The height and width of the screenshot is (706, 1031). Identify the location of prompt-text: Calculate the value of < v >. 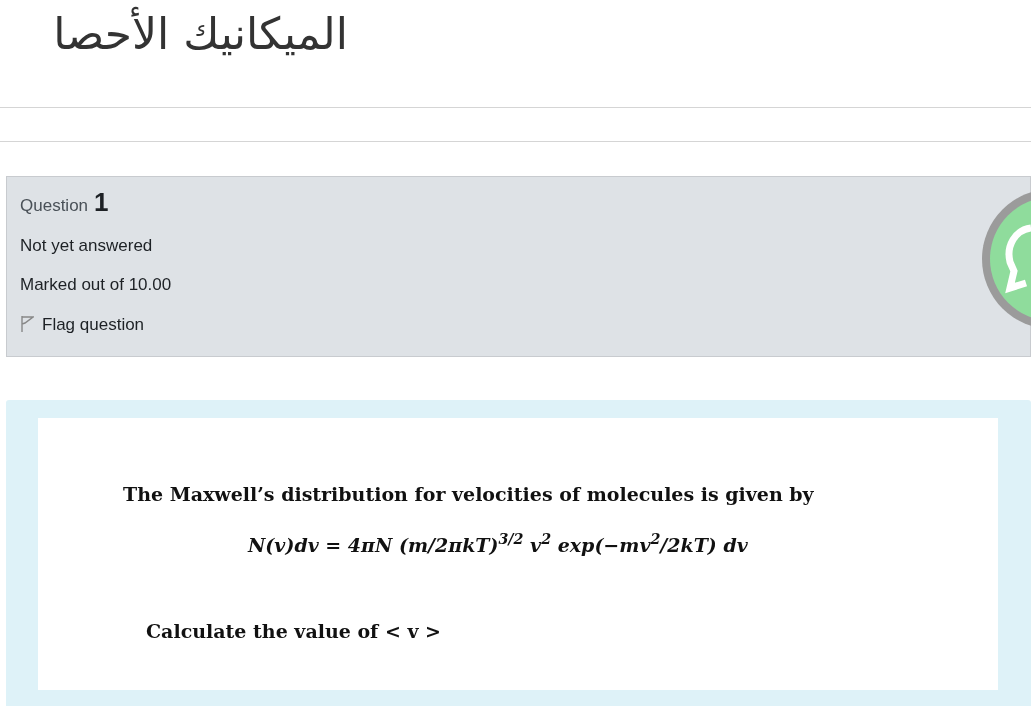
(293, 631).